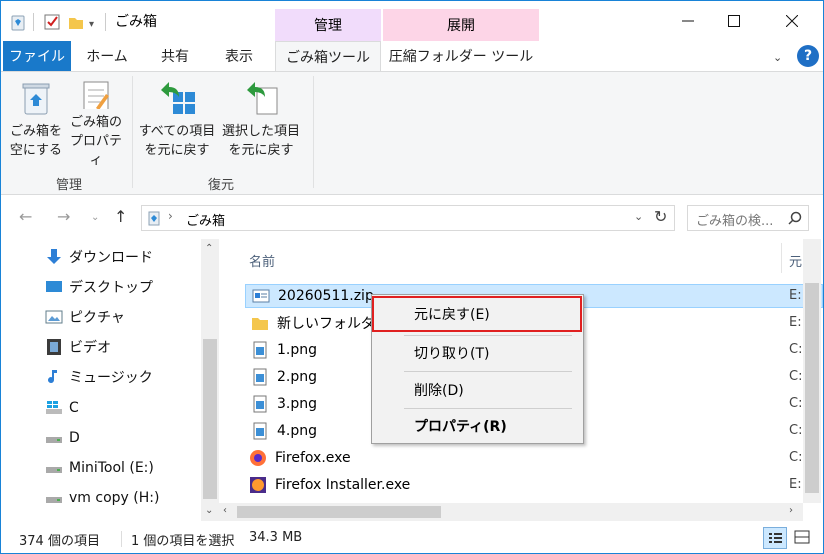 The width and height of the screenshot is (824, 554). What do you see at coordinates (803, 538) in the screenshot?
I see `large-icons-view-button` at bounding box center [803, 538].